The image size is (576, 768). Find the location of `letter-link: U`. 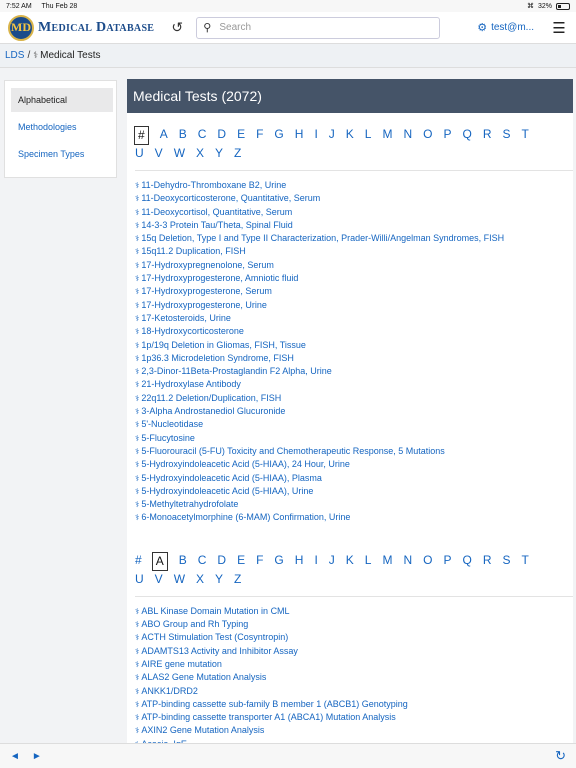

letter-link: U is located at coordinates (139, 579).